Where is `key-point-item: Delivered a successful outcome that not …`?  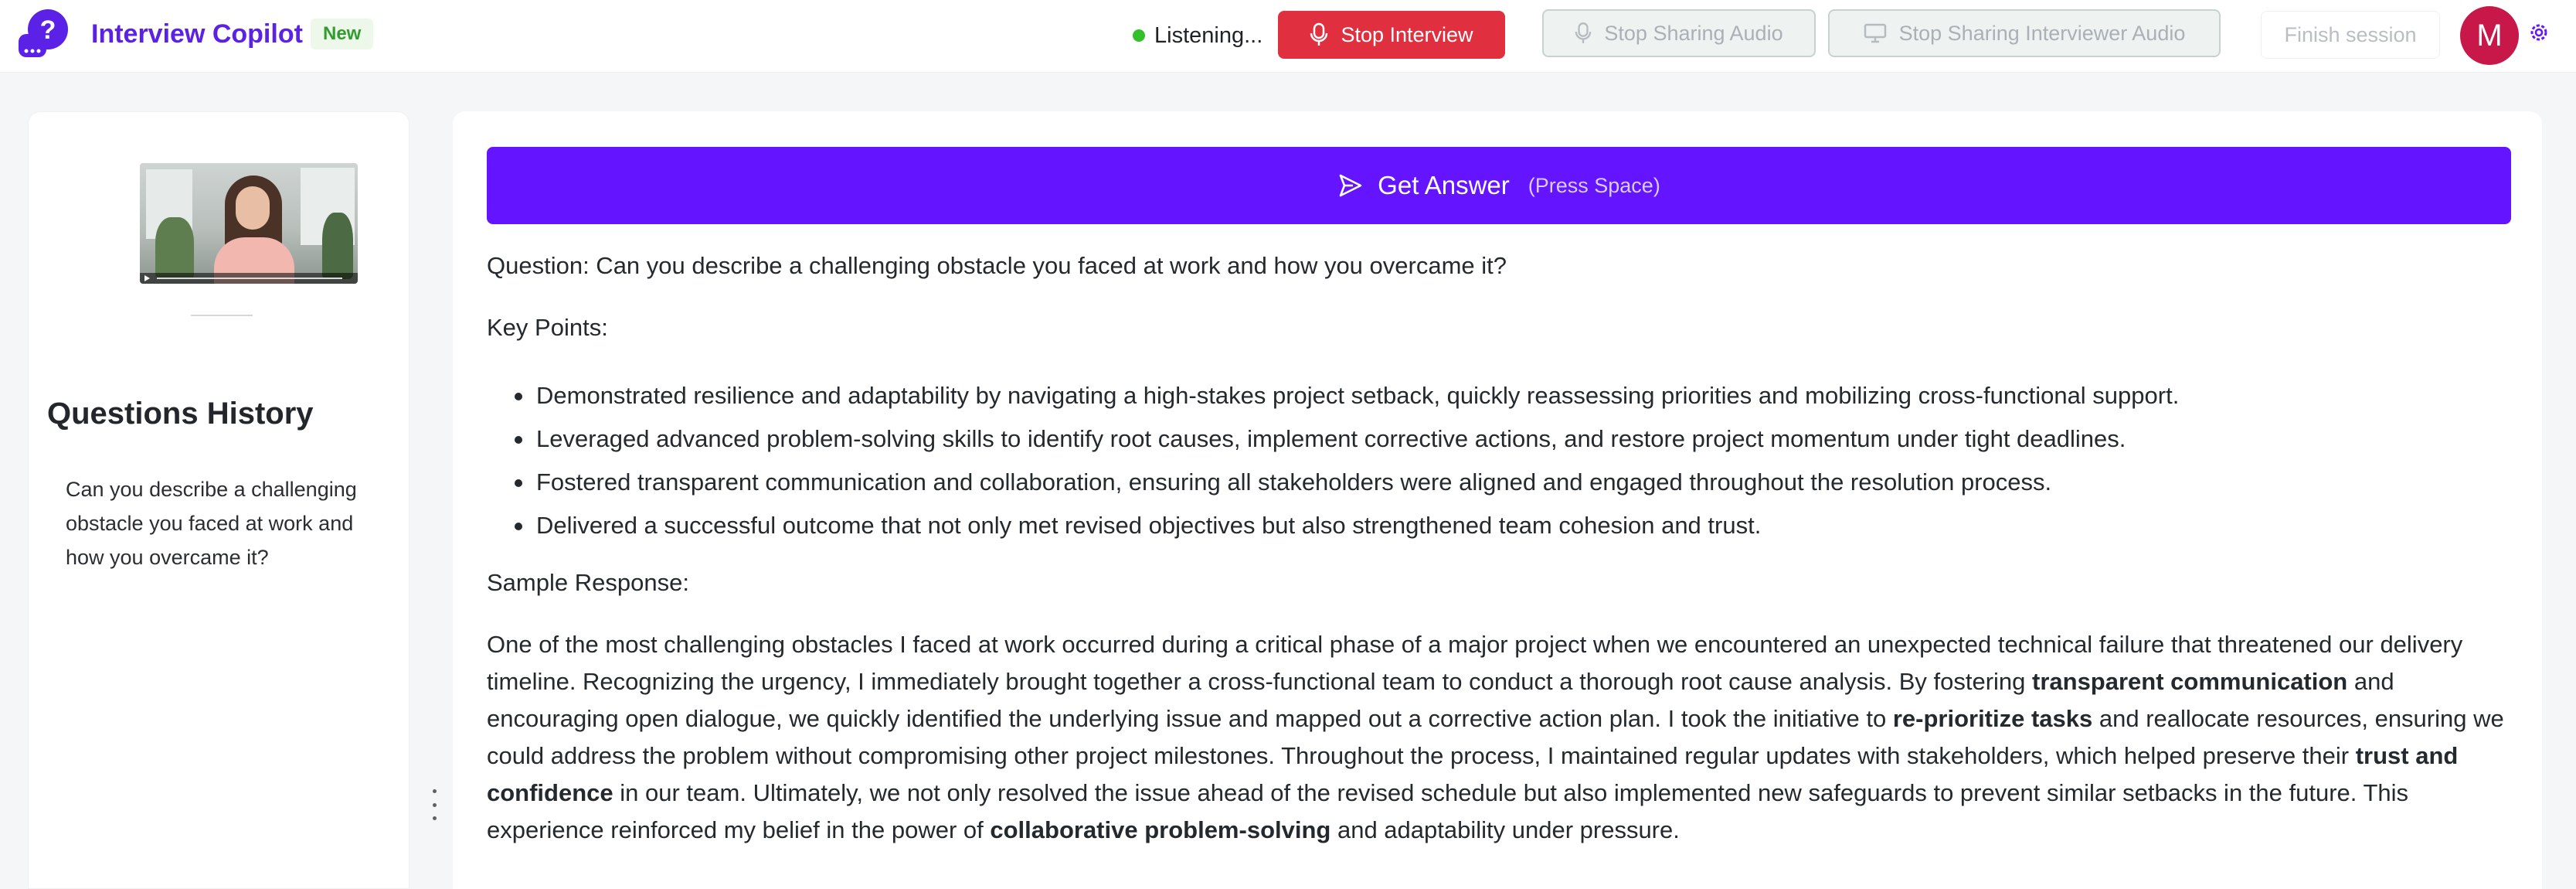
key-point-item: Delivered a successful outcome that not … is located at coordinates (1499, 526).